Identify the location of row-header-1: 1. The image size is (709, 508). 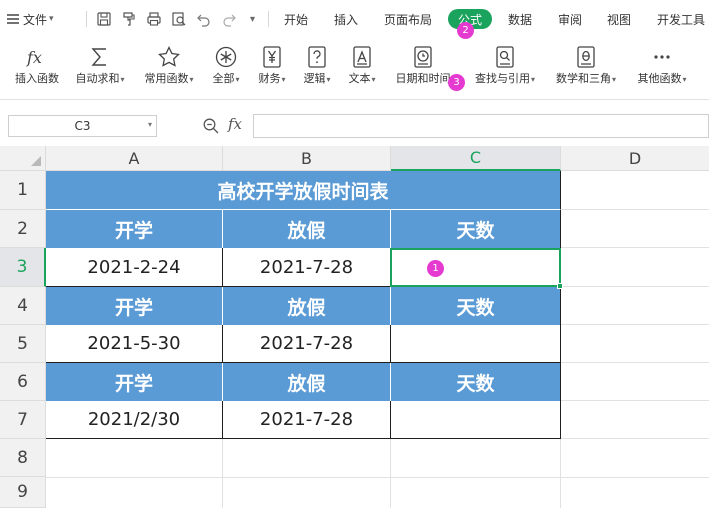
(23, 190).